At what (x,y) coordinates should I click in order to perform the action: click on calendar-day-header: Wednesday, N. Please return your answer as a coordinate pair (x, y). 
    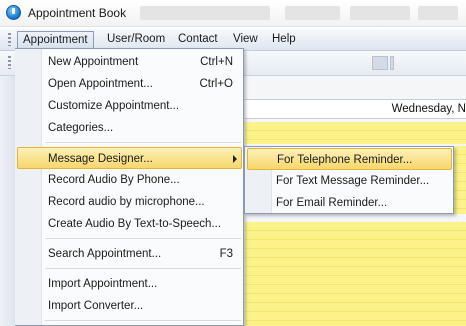
    Looking at the image, I should click on (355, 109).